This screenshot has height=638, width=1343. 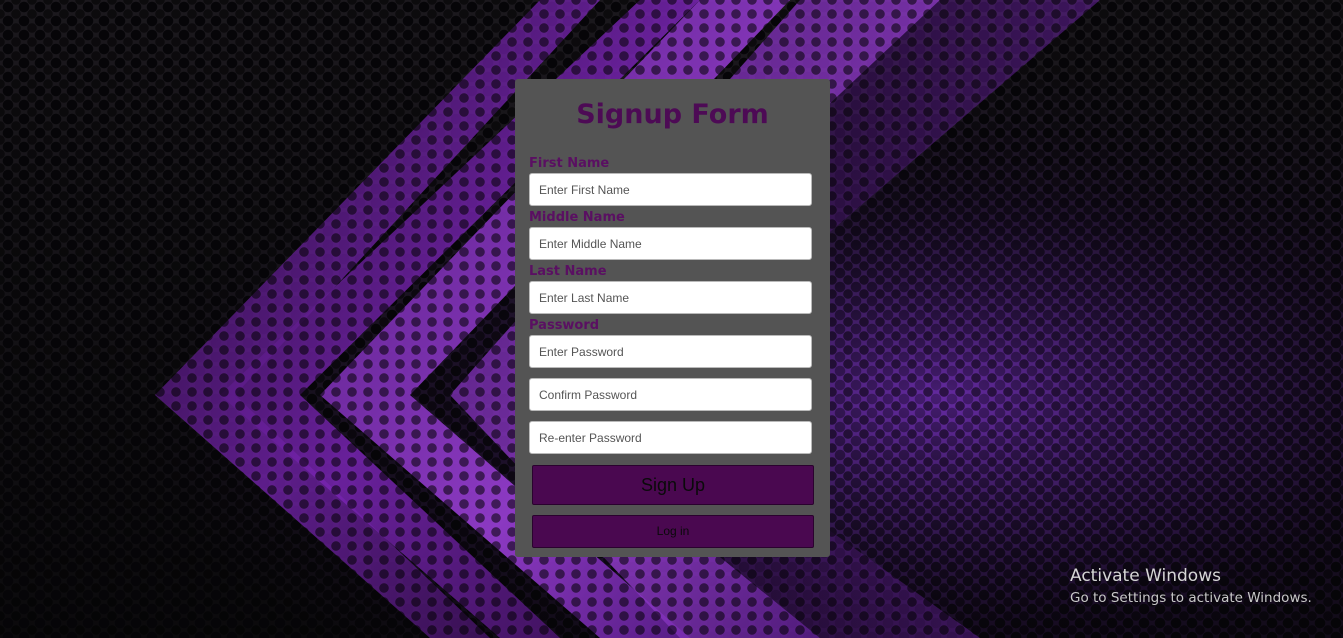 I want to click on confirm-password-input, so click(x=670, y=394).